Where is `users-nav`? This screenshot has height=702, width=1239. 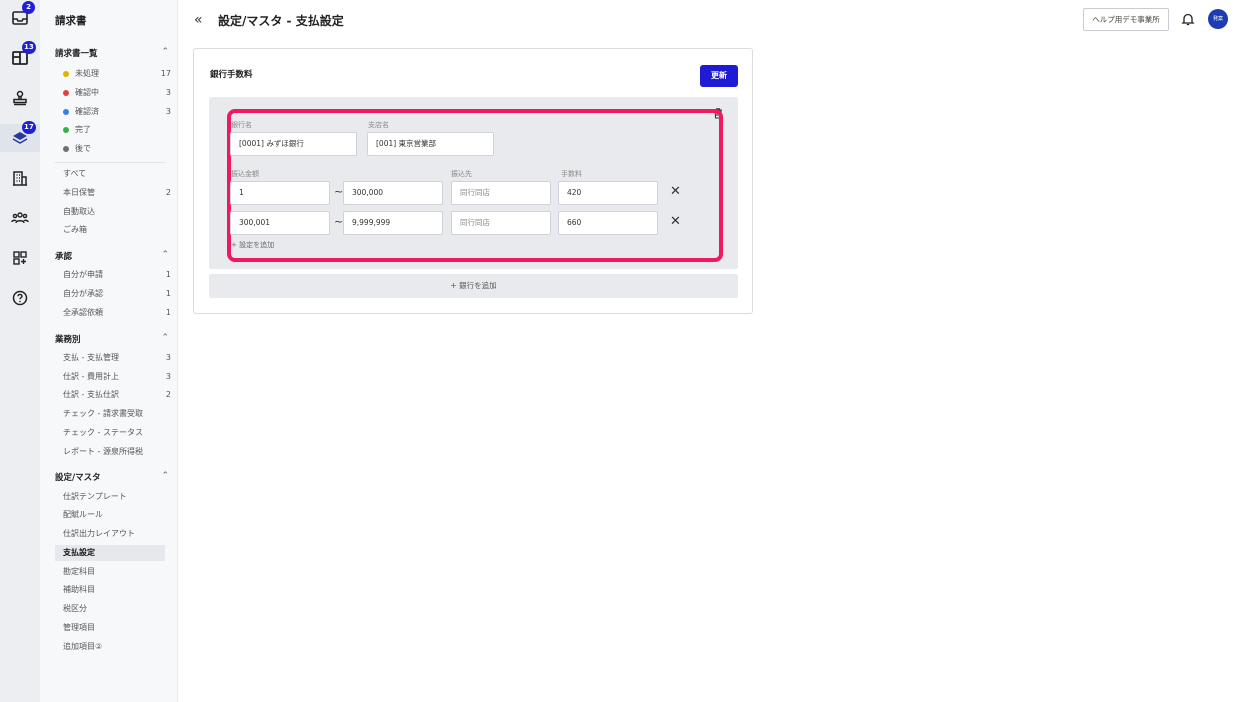 users-nav is located at coordinates (20, 218).